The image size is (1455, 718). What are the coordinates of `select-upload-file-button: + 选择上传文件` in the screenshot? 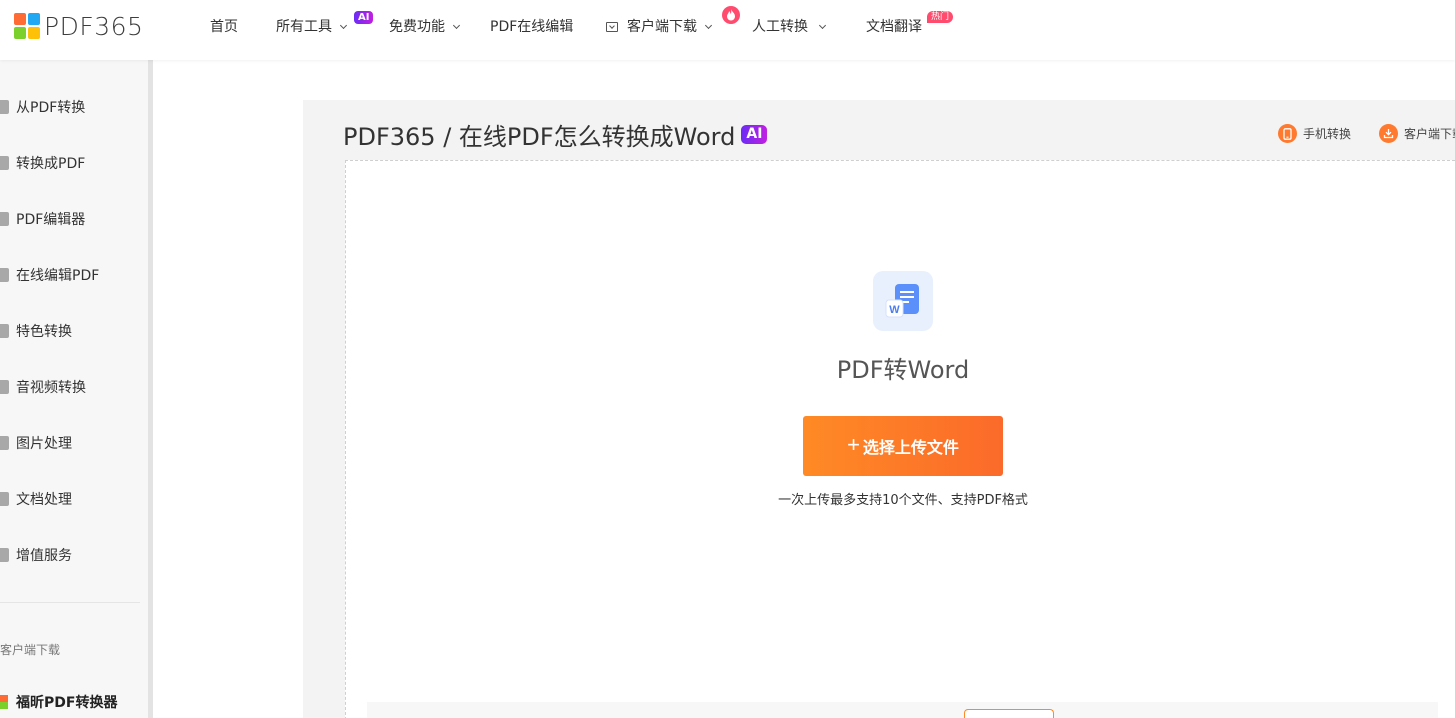 It's located at (903, 446).